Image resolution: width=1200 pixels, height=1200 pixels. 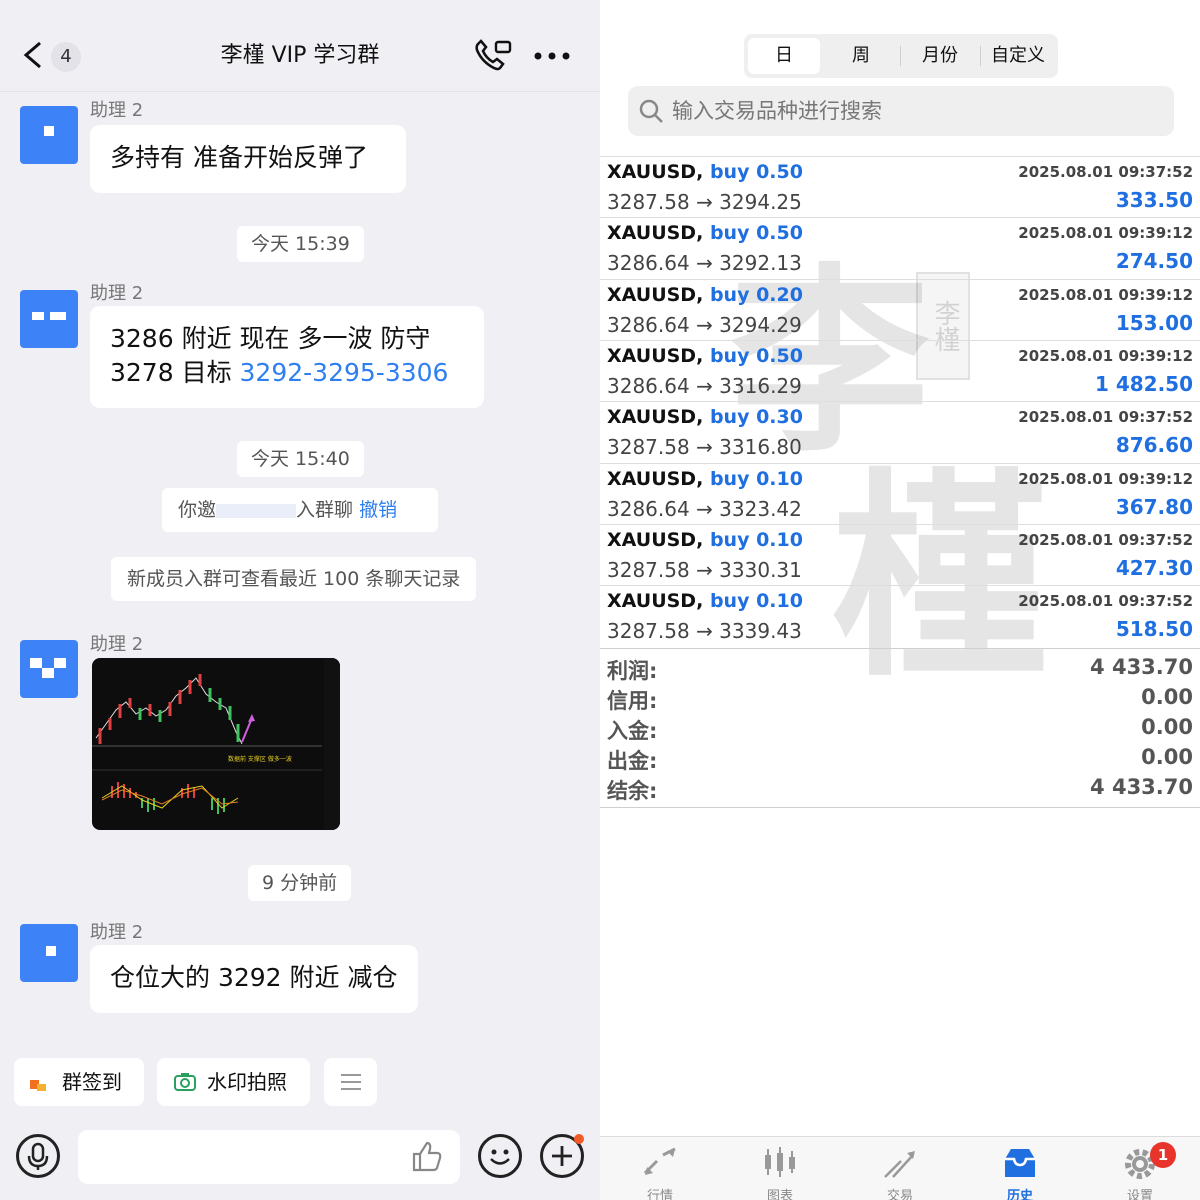 What do you see at coordinates (779, 1194) in the screenshot?
I see `tab-label: 图表` at bounding box center [779, 1194].